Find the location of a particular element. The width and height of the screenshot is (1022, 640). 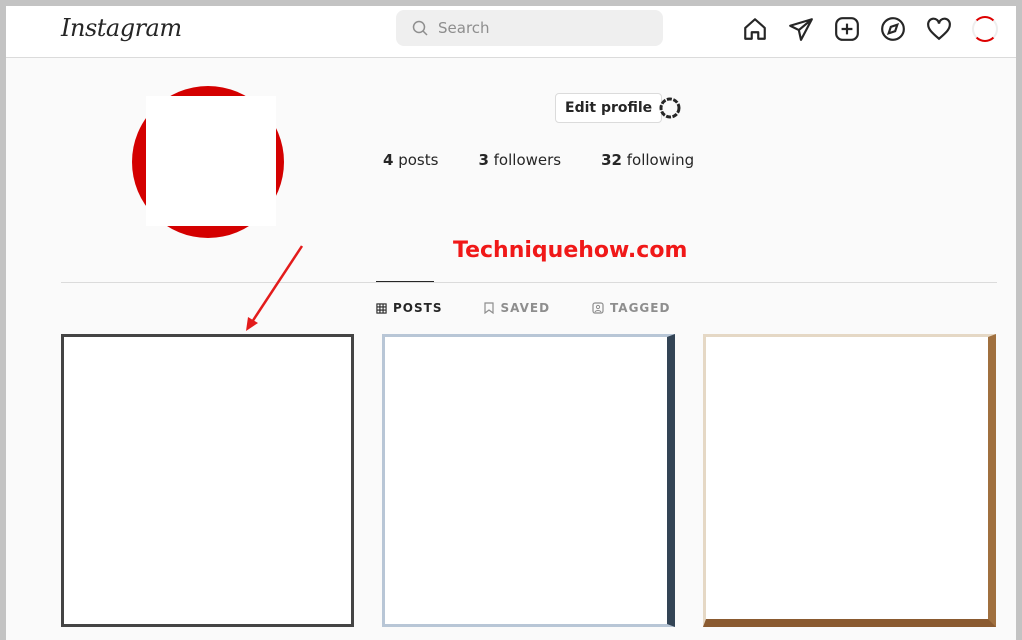

annotation-arrow is located at coordinates (275, 288).